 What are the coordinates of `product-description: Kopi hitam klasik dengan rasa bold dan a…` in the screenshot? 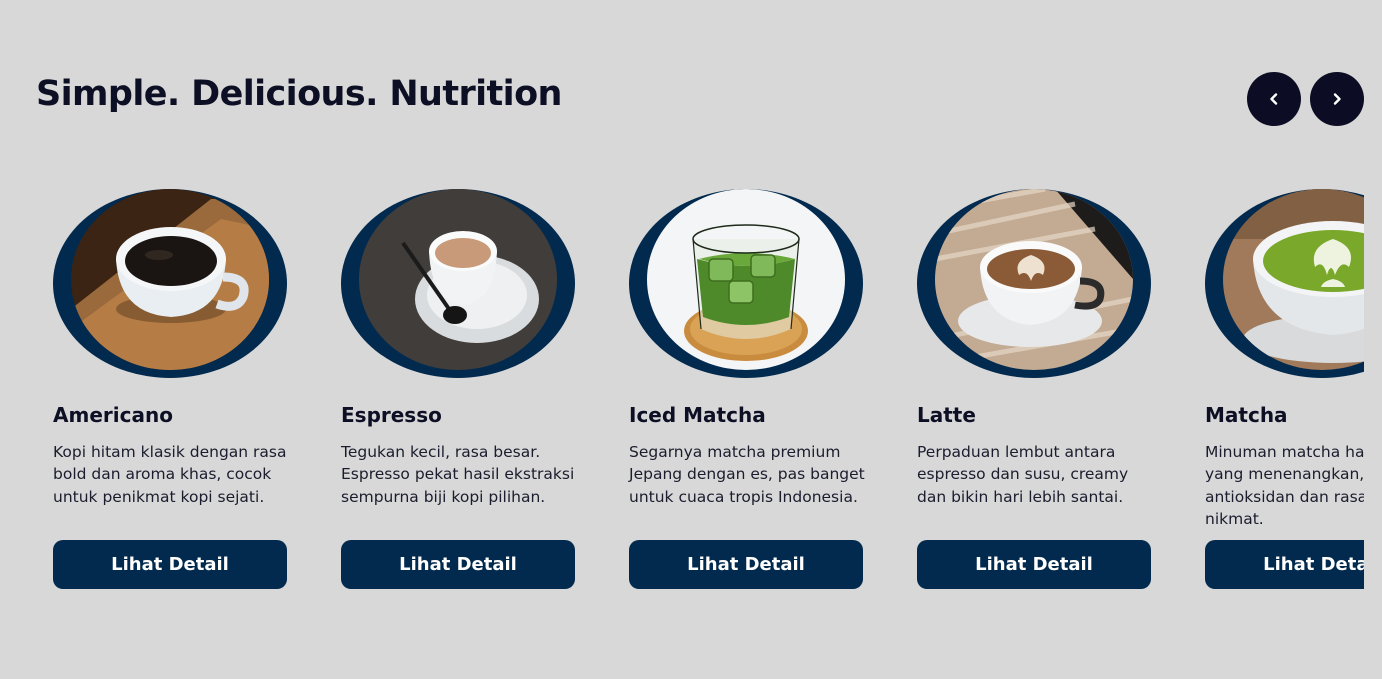 It's located at (170, 474).